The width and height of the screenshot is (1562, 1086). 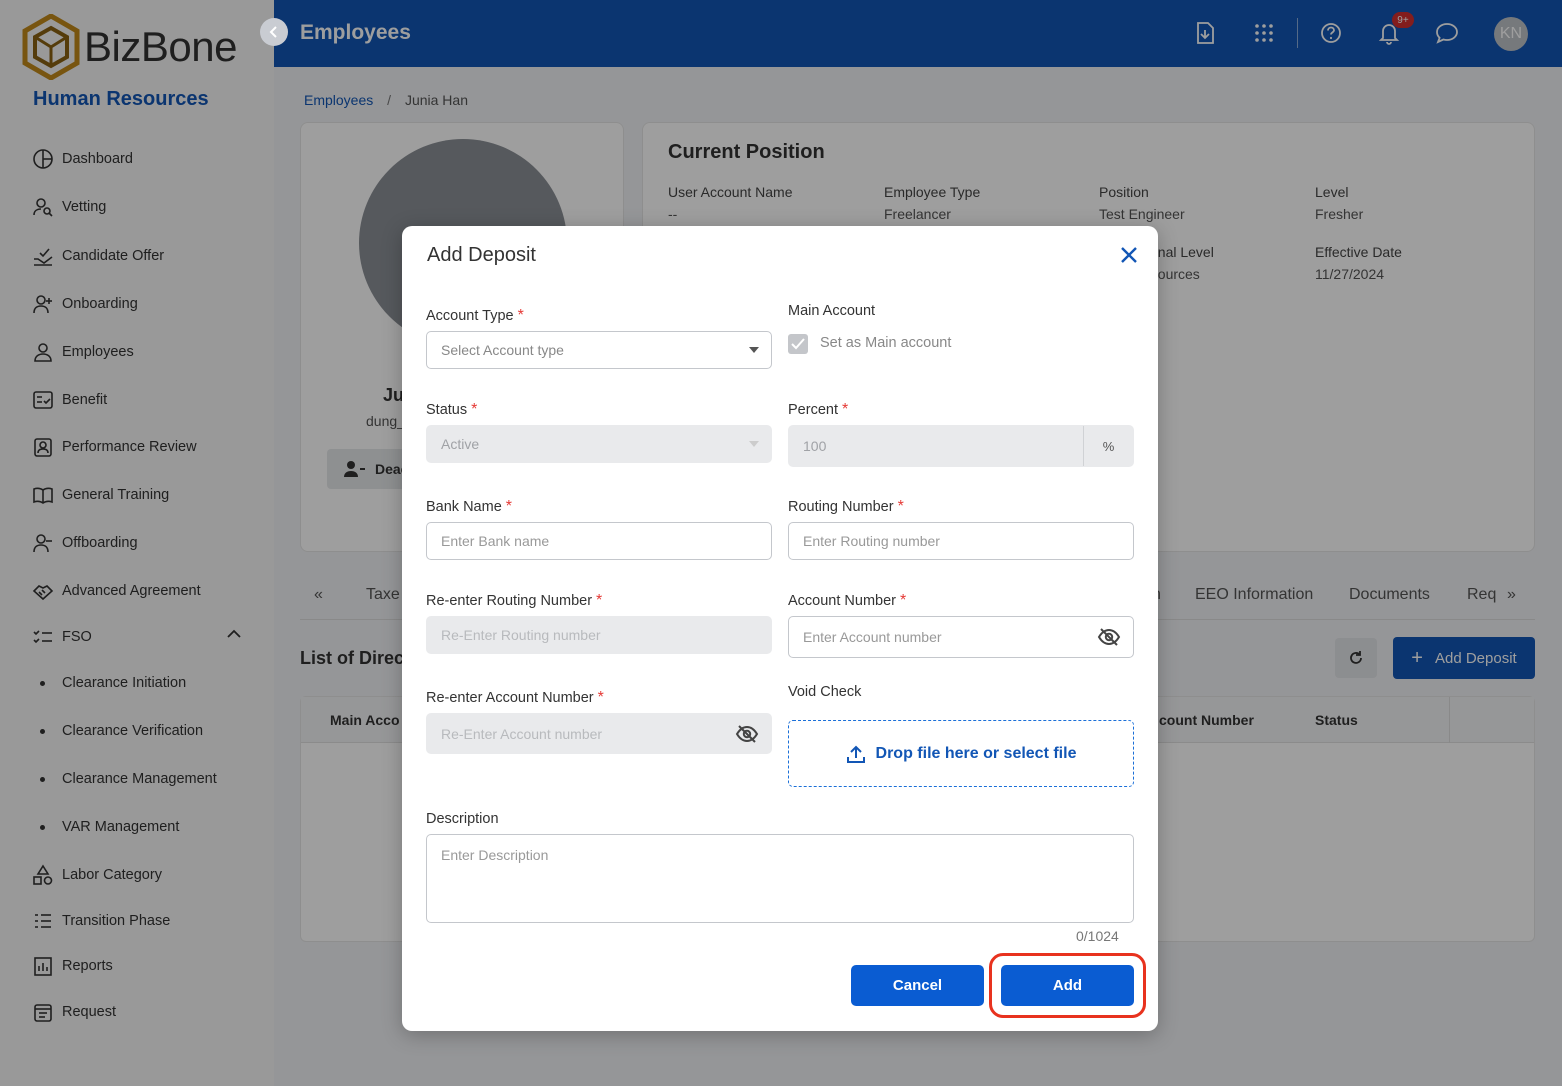 I want to click on description-label: Description, so click(x=462, y=819).